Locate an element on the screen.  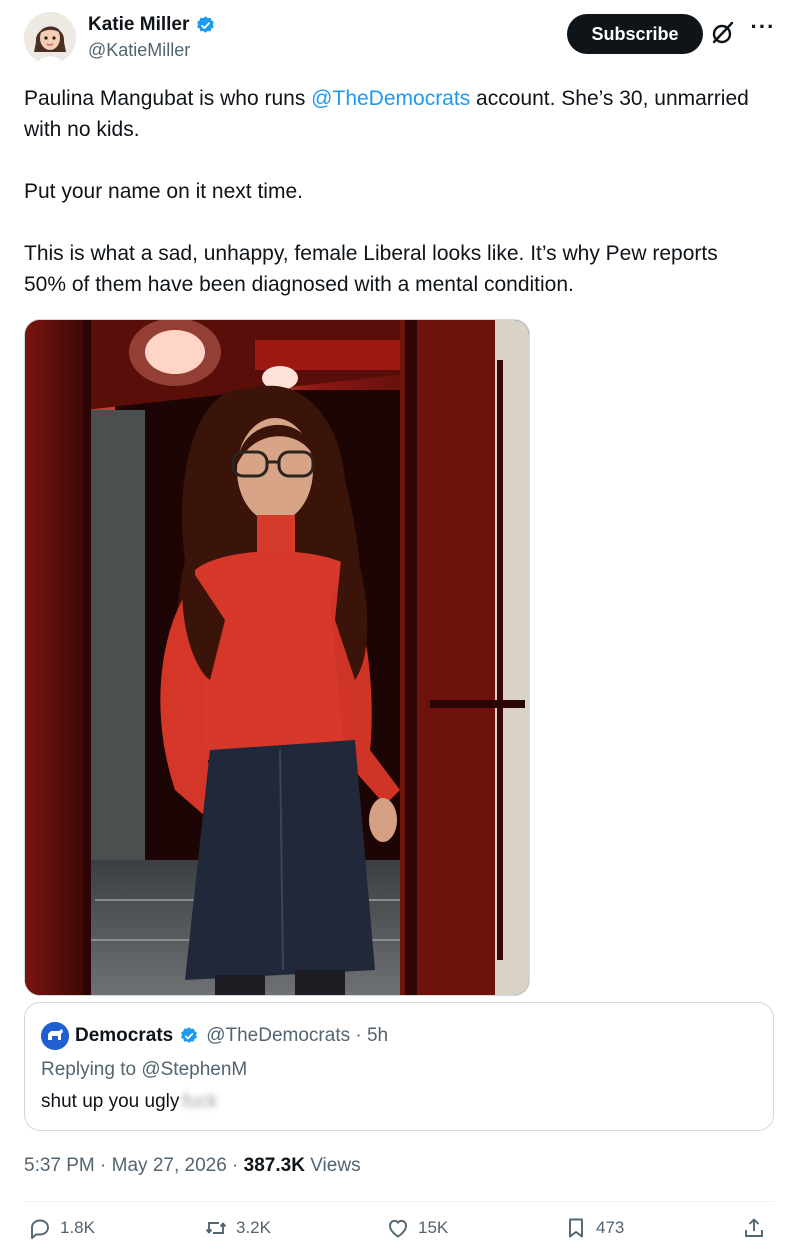
author-name-row: Katie Miller is located at coordinates (152, 25).